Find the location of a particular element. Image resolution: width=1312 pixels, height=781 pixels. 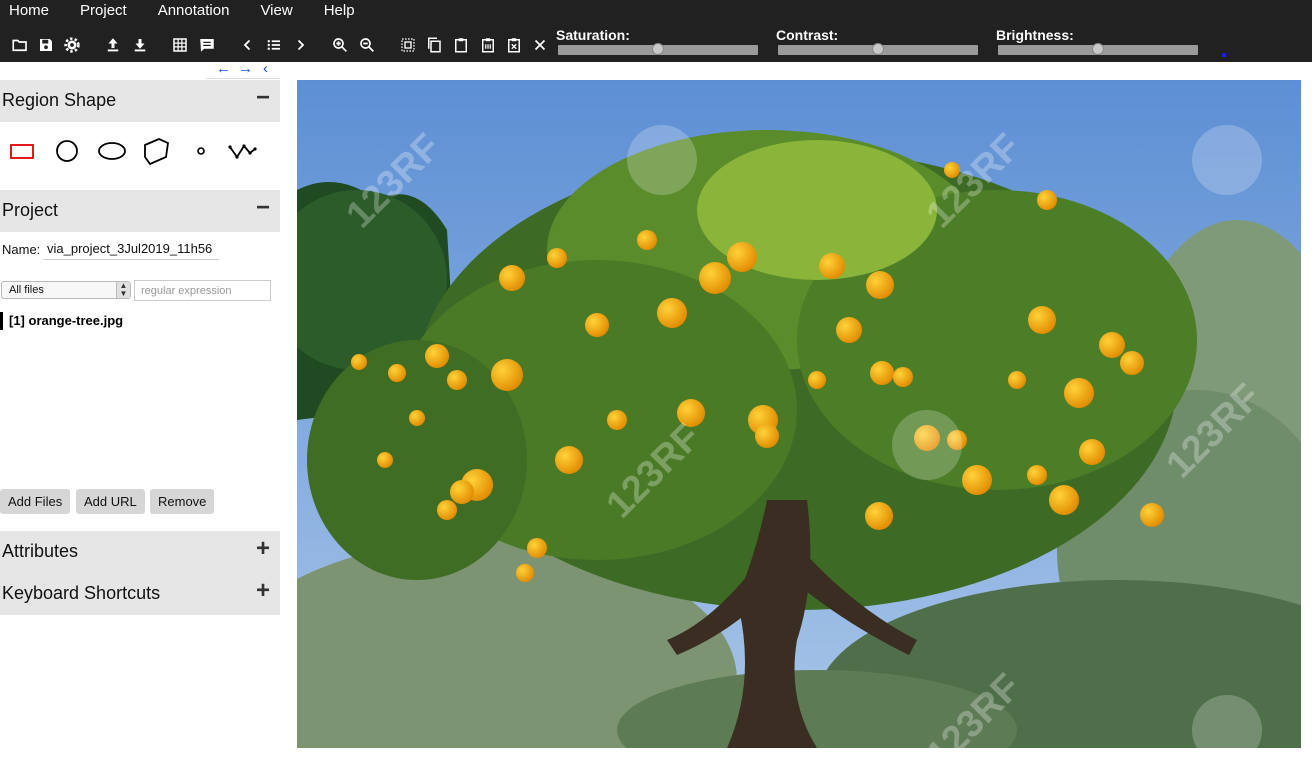

file-filter-value: All files is located at coordinates (26, 290).